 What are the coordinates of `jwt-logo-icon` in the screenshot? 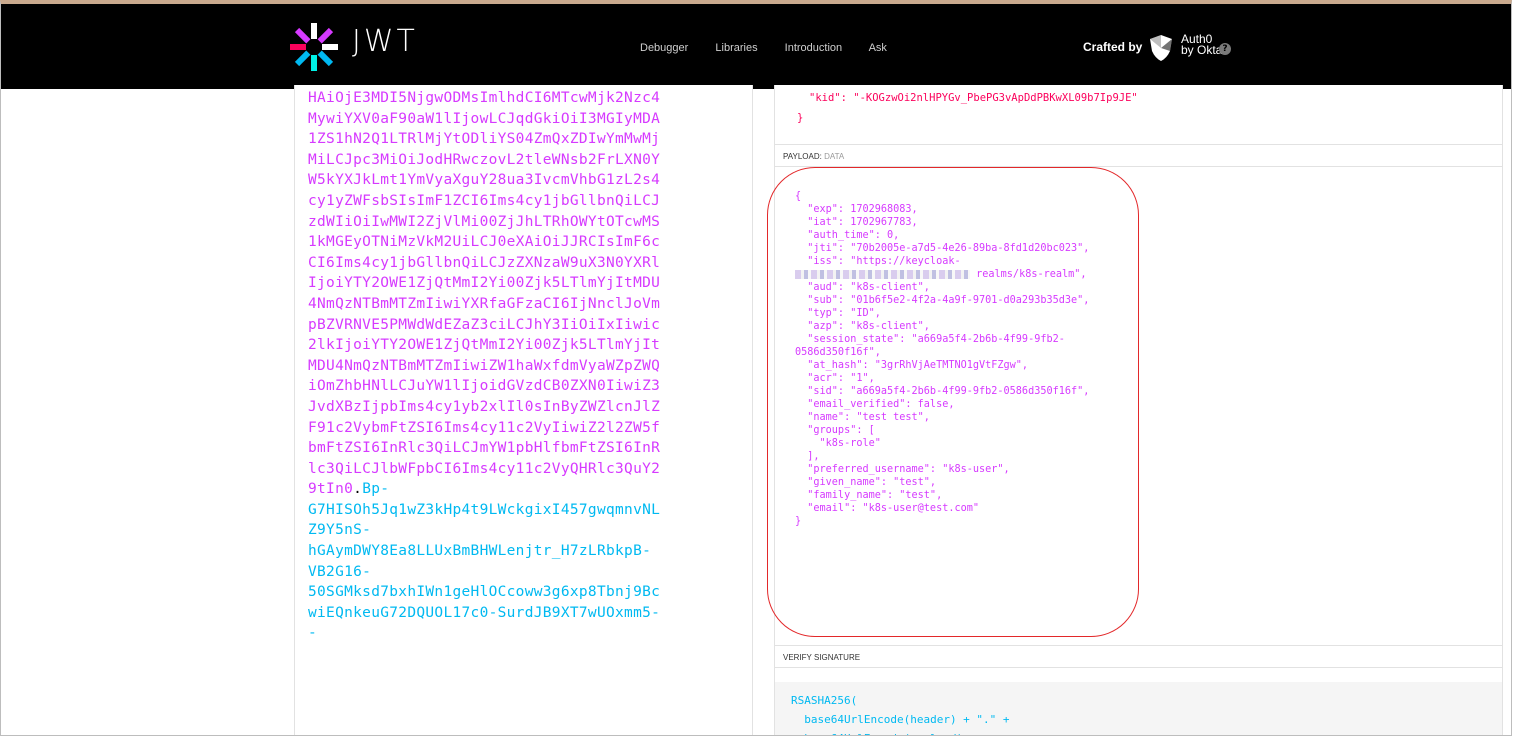 It's located at (314, 47).